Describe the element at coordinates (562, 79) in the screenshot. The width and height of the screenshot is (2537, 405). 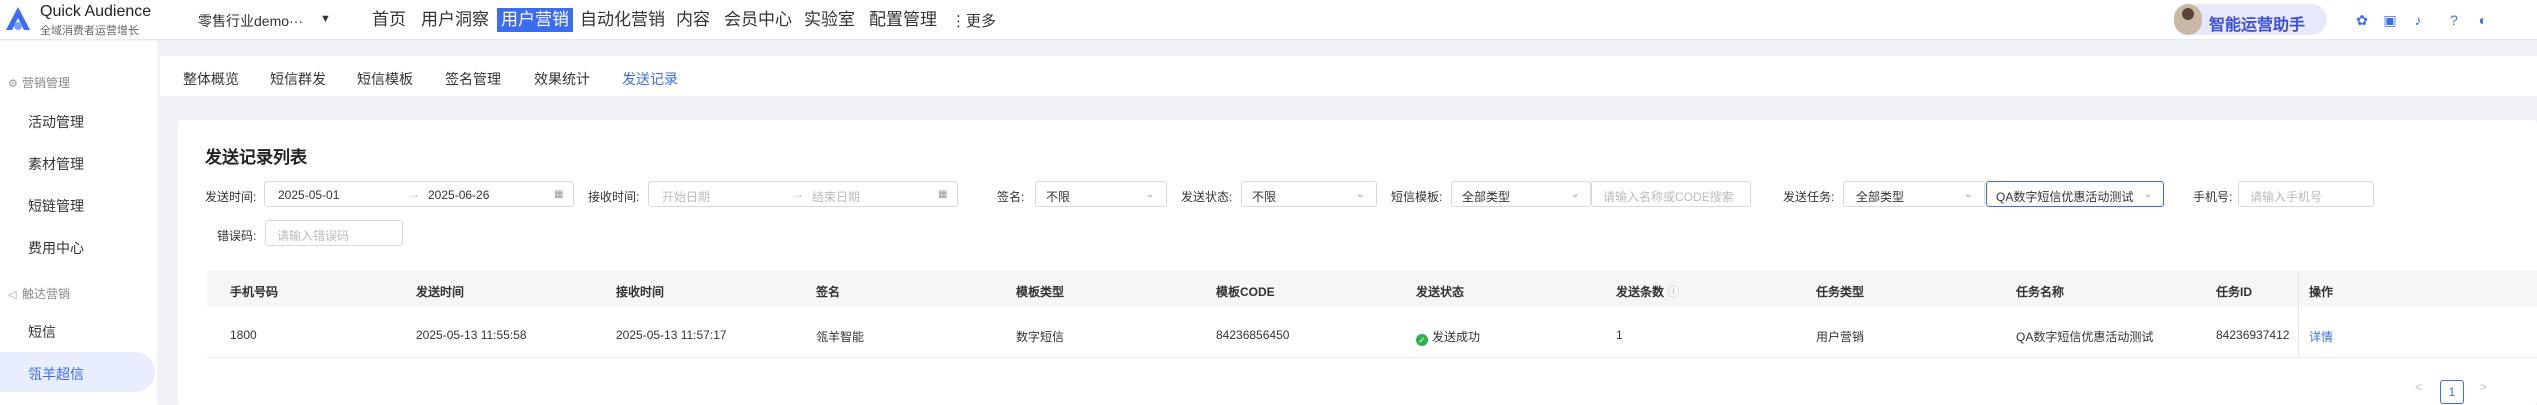
I see `tab-effect-stats: 效果统计` at that location.